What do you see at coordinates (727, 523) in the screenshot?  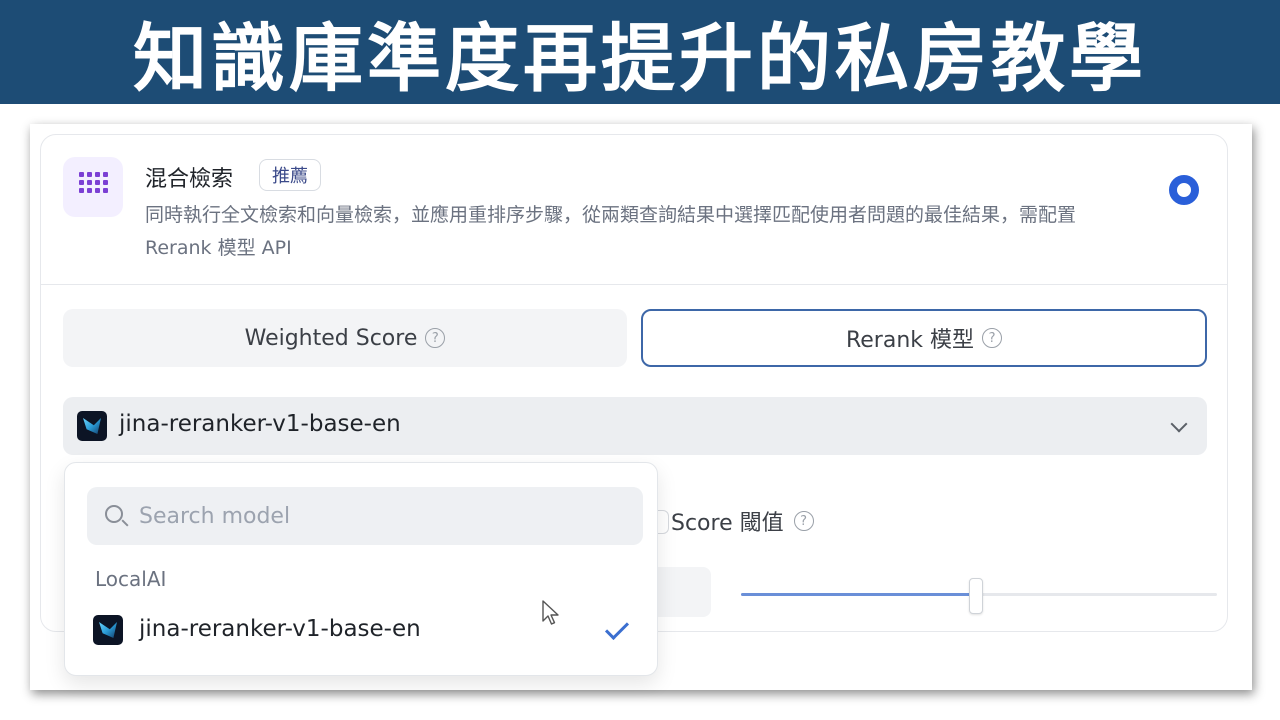 I see `score-threshold-text: Score 閾值` at bounding box center [727, 523].